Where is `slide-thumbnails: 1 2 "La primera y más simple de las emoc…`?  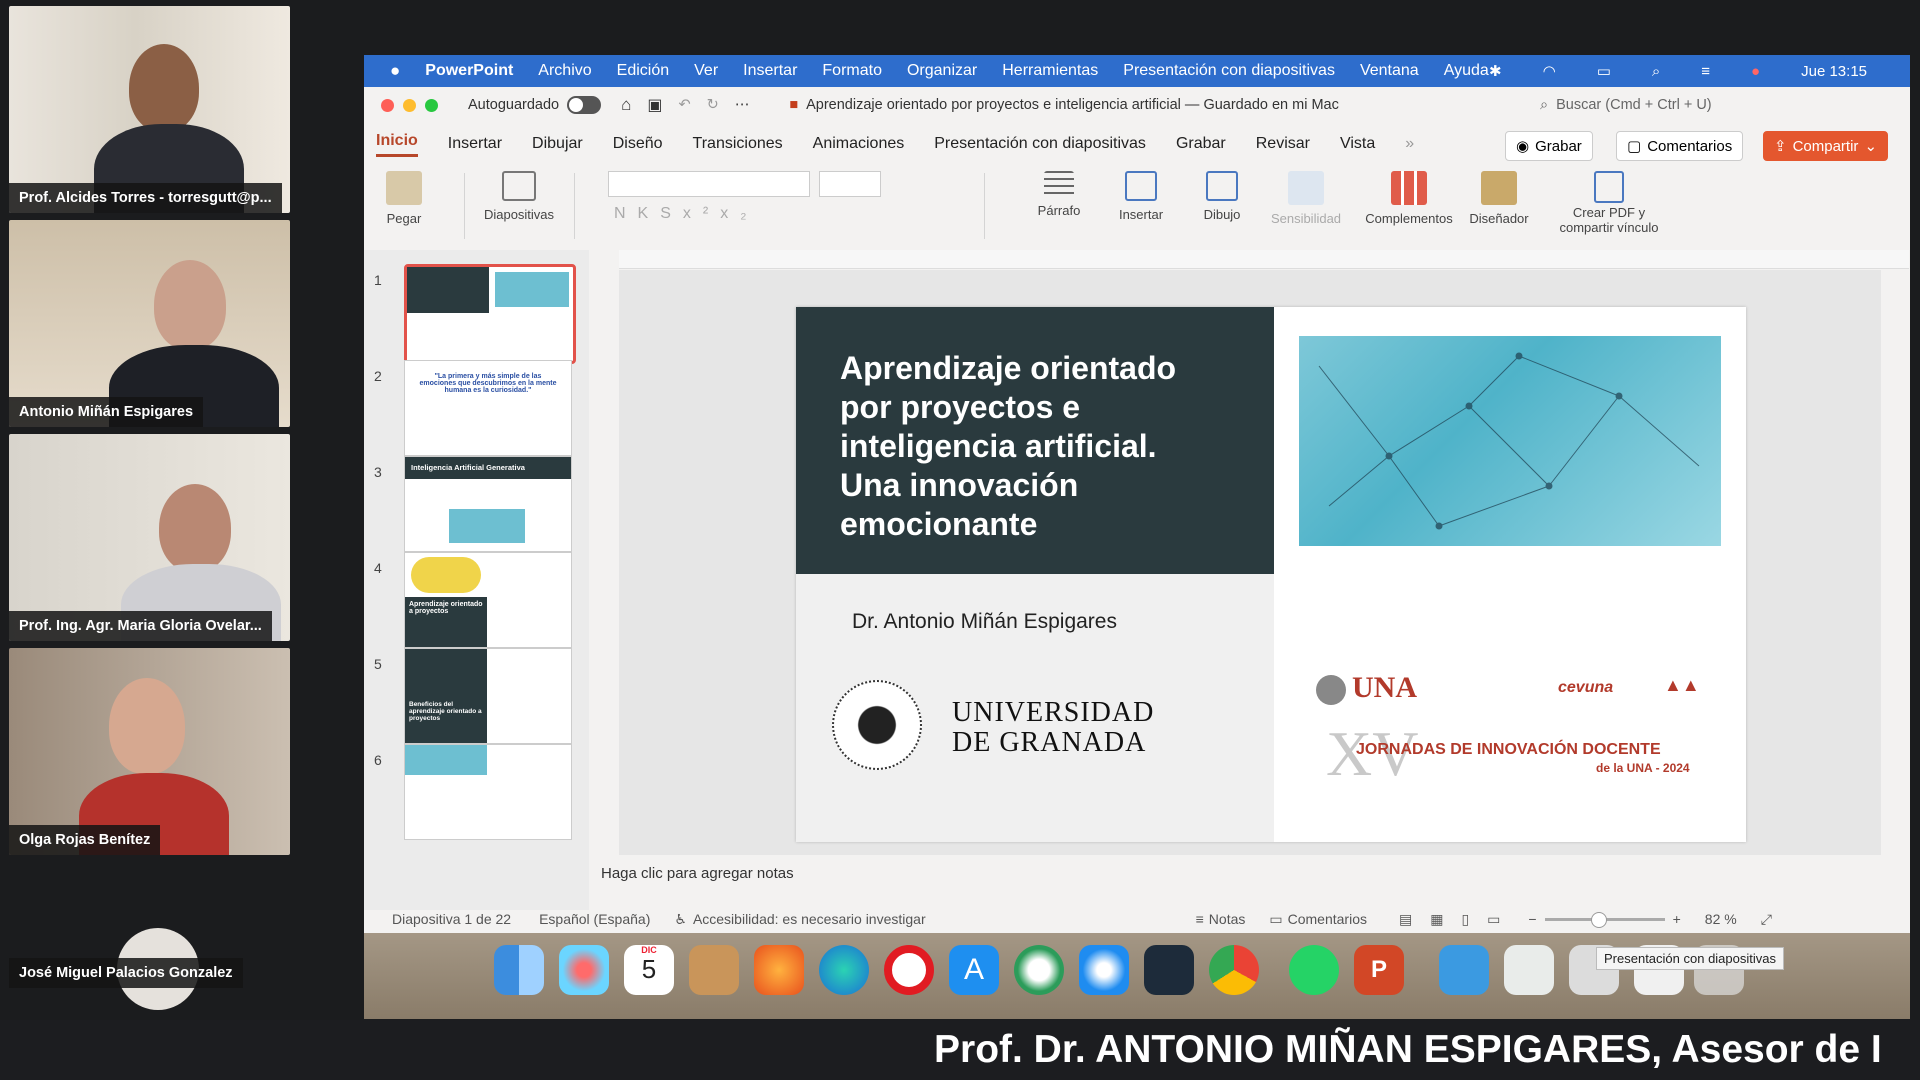 slide-thumbnails: 1 2 "La primera y más simple de las emoc… is located at coordinates (476, 580).